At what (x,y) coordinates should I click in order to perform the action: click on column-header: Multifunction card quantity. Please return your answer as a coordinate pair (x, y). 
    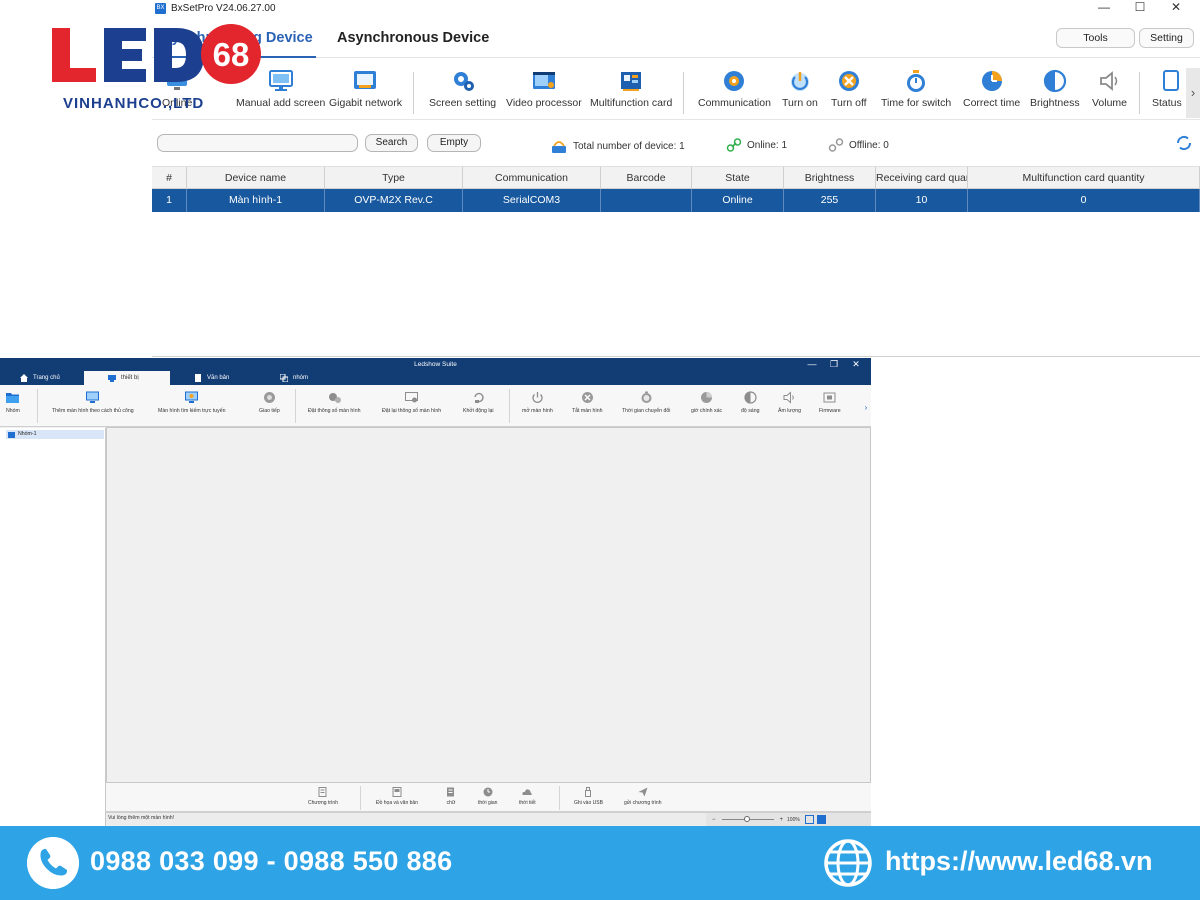
    Looking at the image, I should click on (1084, 177).